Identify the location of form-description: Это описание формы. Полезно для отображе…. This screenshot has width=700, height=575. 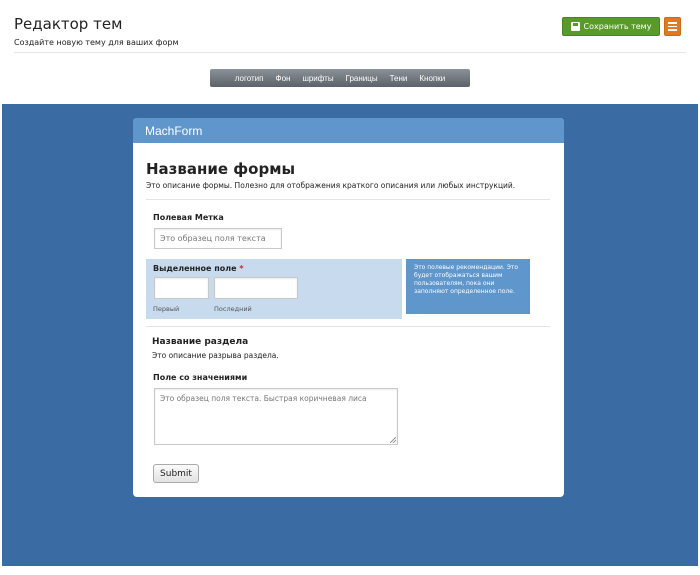
(331, 185).